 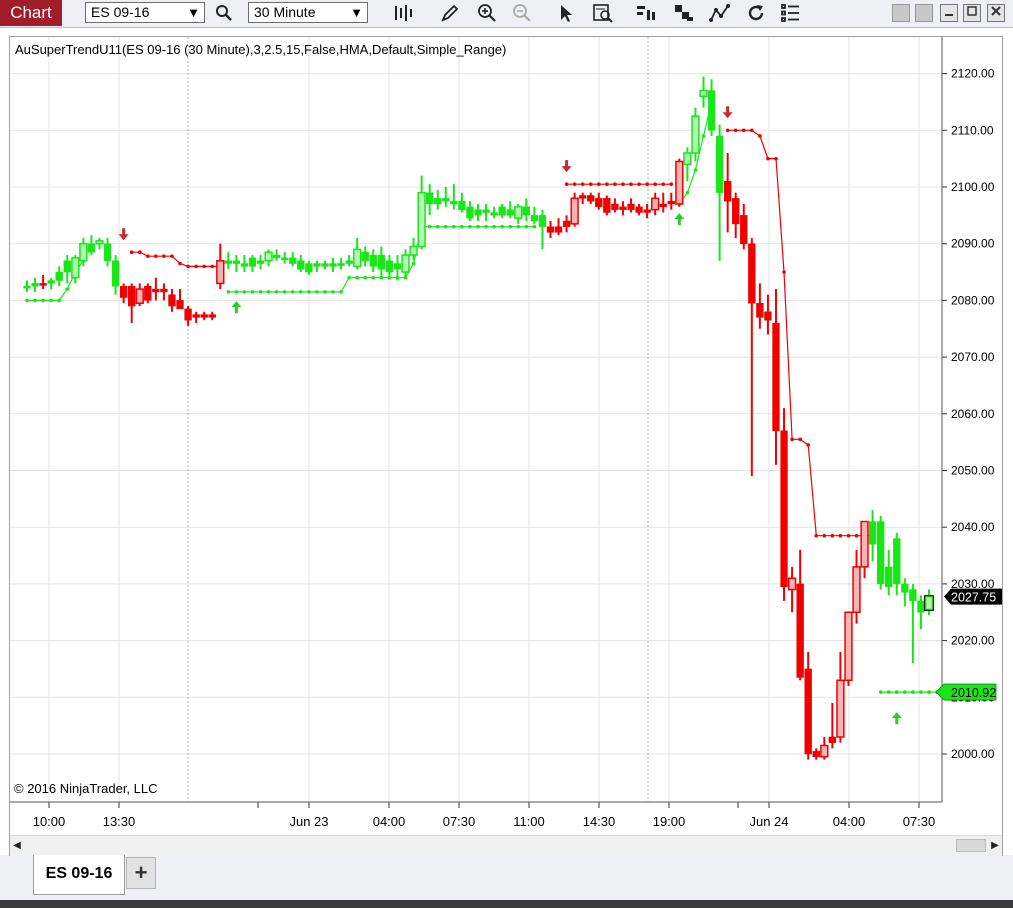 I want to click on app-title: Chart, so click(x=31, y=13).